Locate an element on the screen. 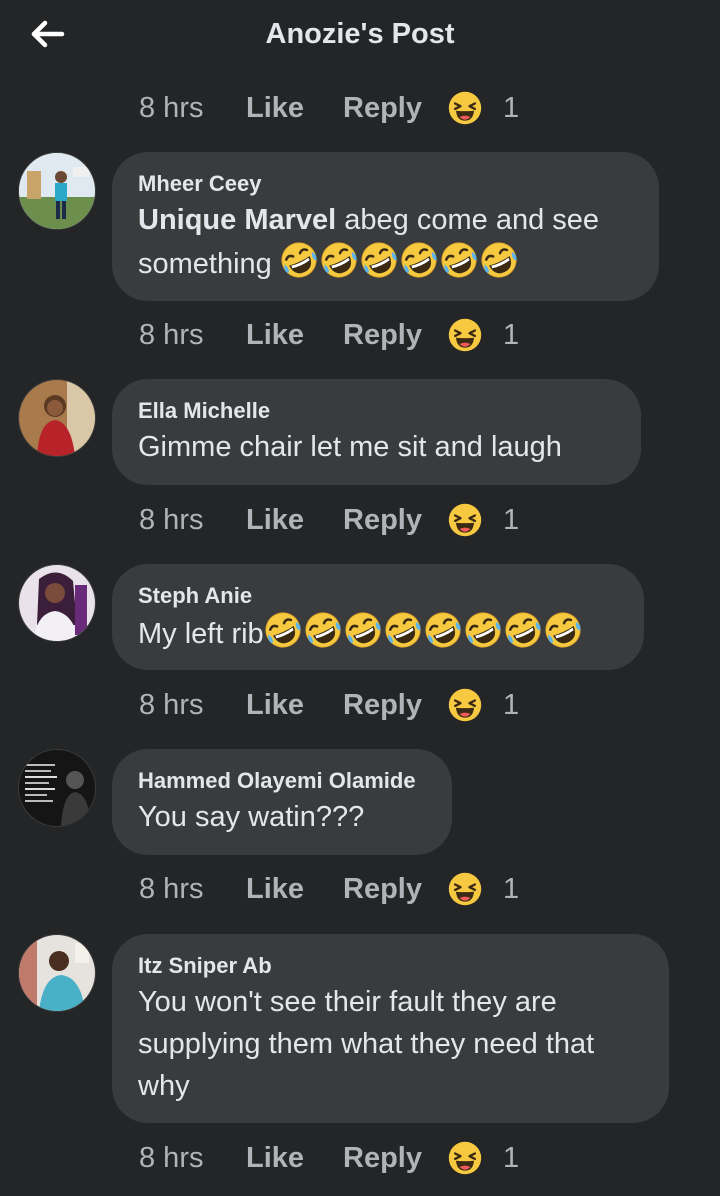 The image size is (720, 1196). comment-text: Gimme chair let me sit and laugh is located at coordinates (350, 447).